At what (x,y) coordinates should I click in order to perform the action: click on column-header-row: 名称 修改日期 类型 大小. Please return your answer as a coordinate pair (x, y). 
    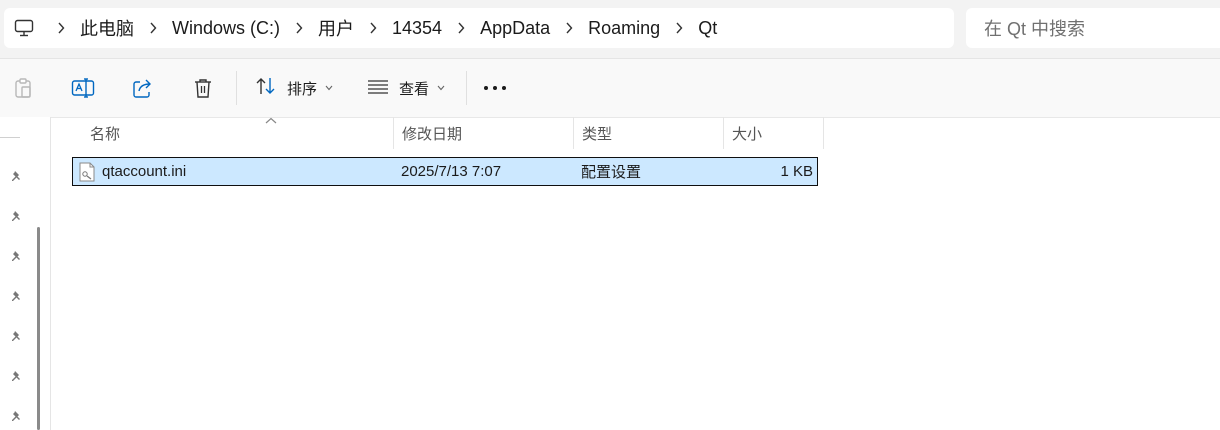
    Looking at the image, I should click on (635, 133).